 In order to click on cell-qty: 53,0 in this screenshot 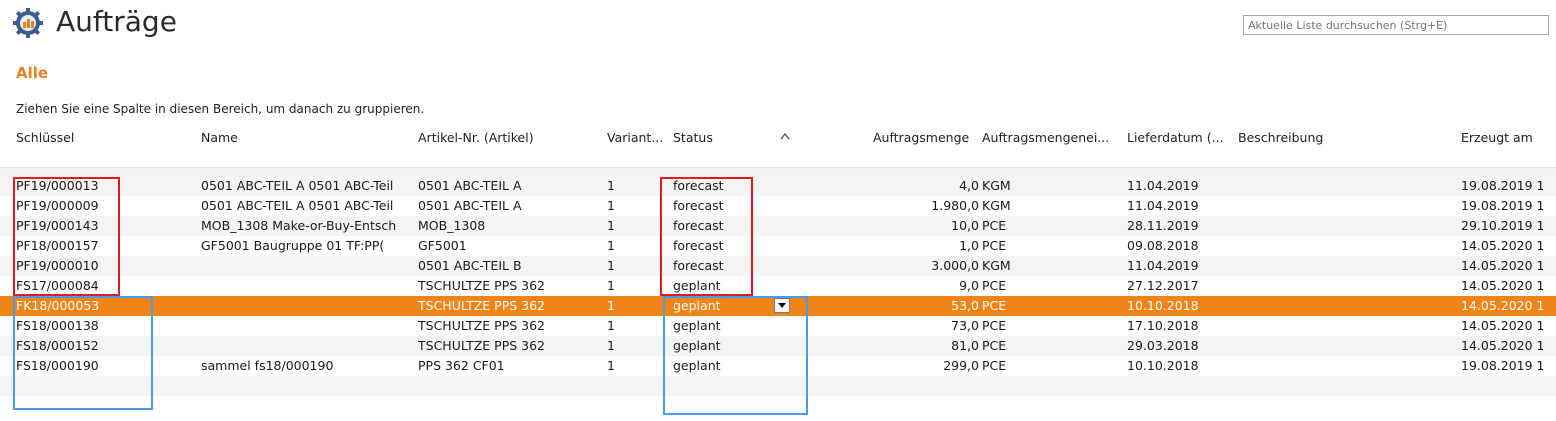, I will do `click(965, 305)`.